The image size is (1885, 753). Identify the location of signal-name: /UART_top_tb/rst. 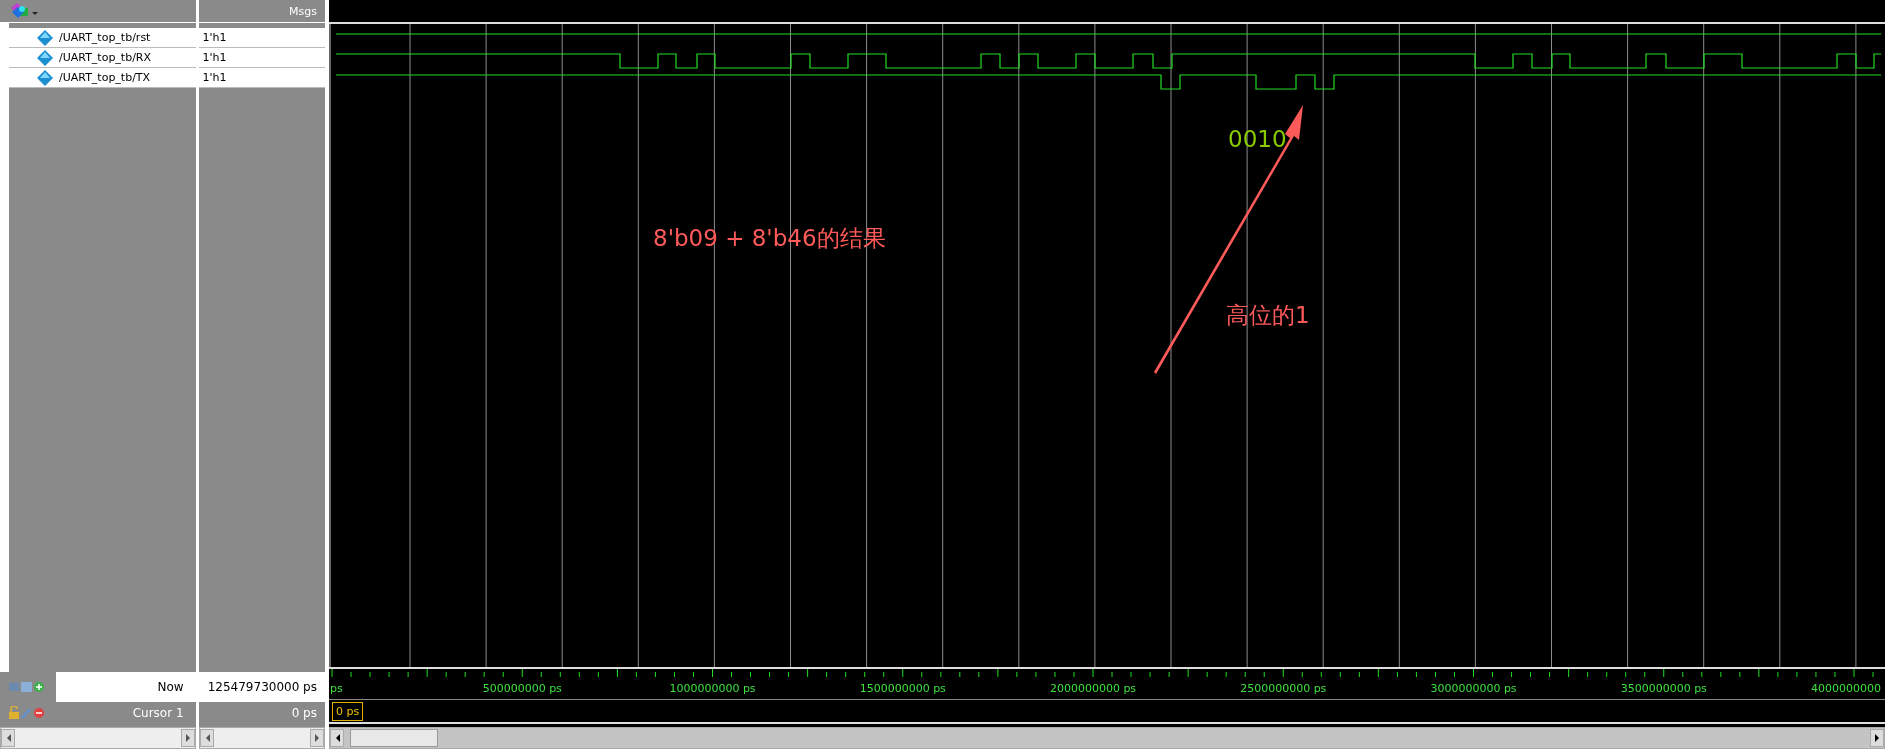
(105, 37).